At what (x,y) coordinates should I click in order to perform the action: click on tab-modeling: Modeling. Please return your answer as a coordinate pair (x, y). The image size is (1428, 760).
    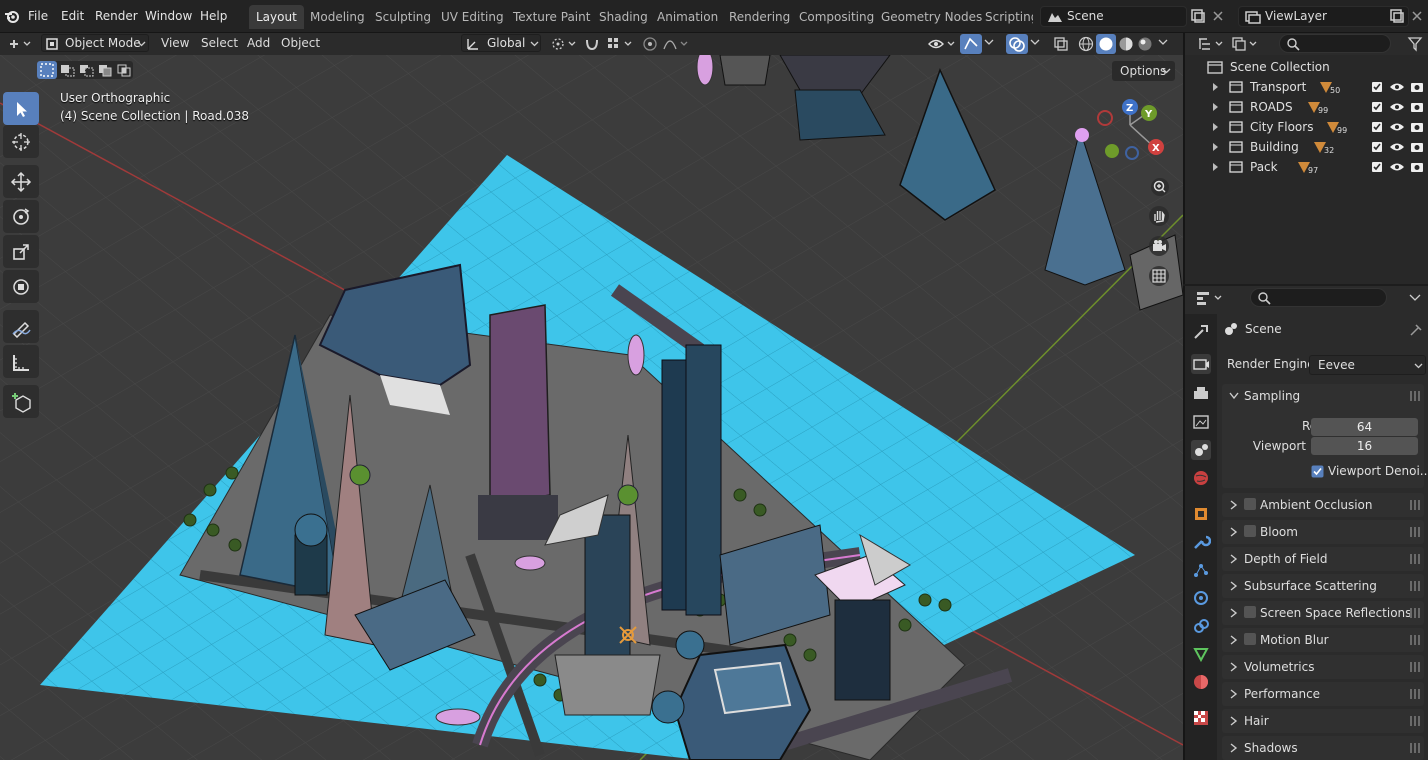
    Looking at the image, I should click on (337, 17).